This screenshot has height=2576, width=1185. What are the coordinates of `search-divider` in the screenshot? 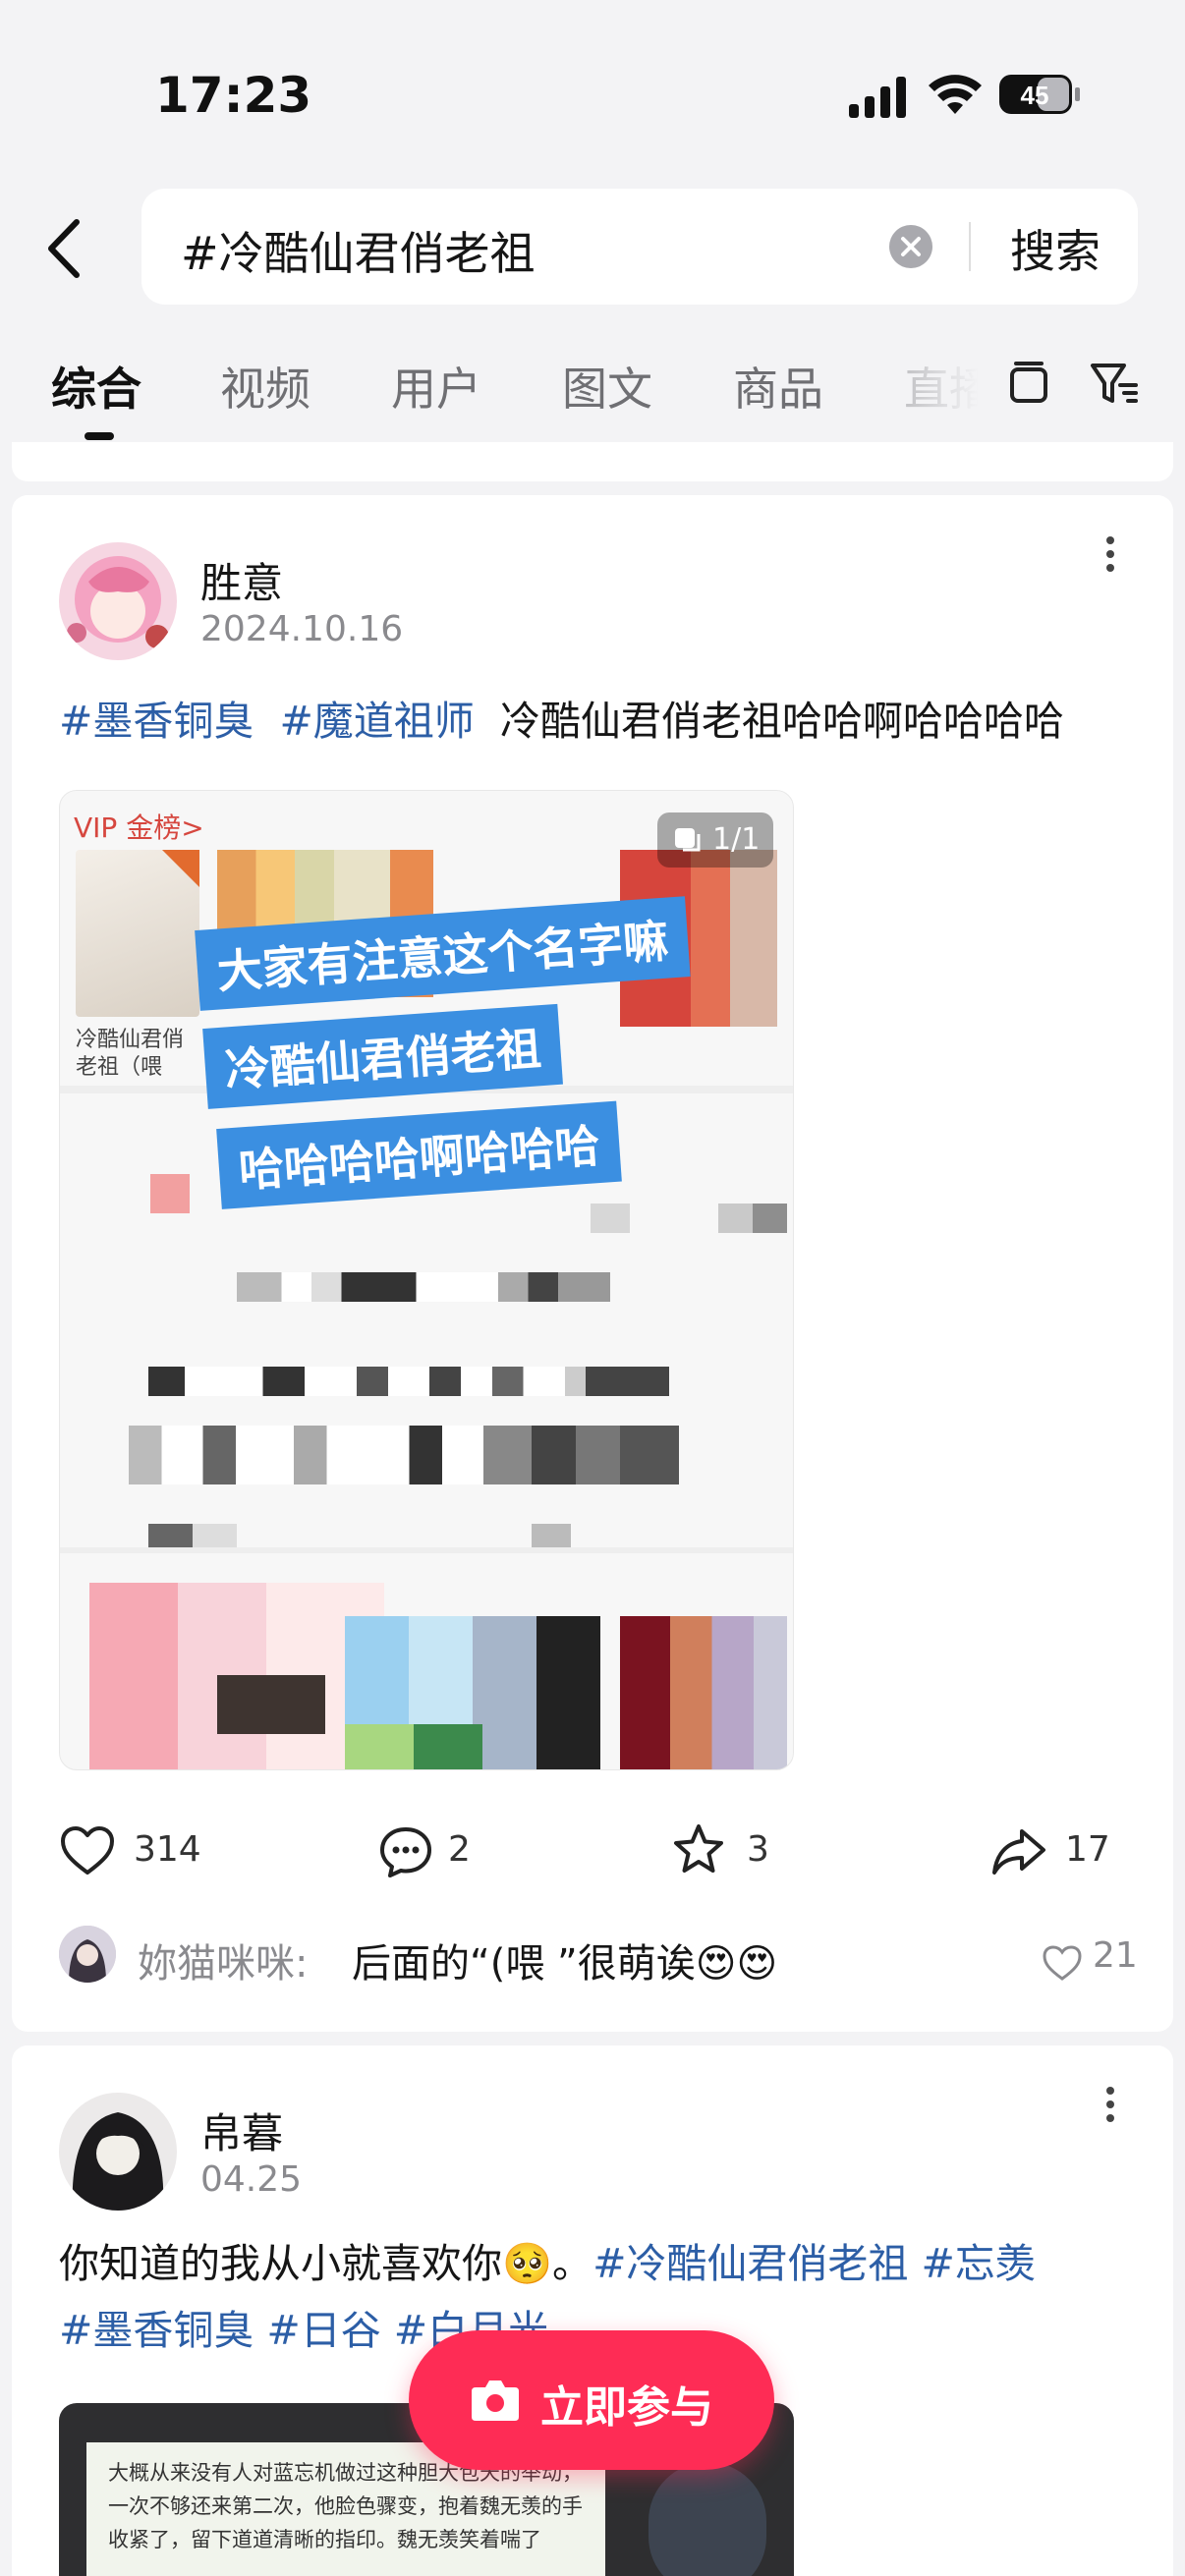 It's located at (970, 246).